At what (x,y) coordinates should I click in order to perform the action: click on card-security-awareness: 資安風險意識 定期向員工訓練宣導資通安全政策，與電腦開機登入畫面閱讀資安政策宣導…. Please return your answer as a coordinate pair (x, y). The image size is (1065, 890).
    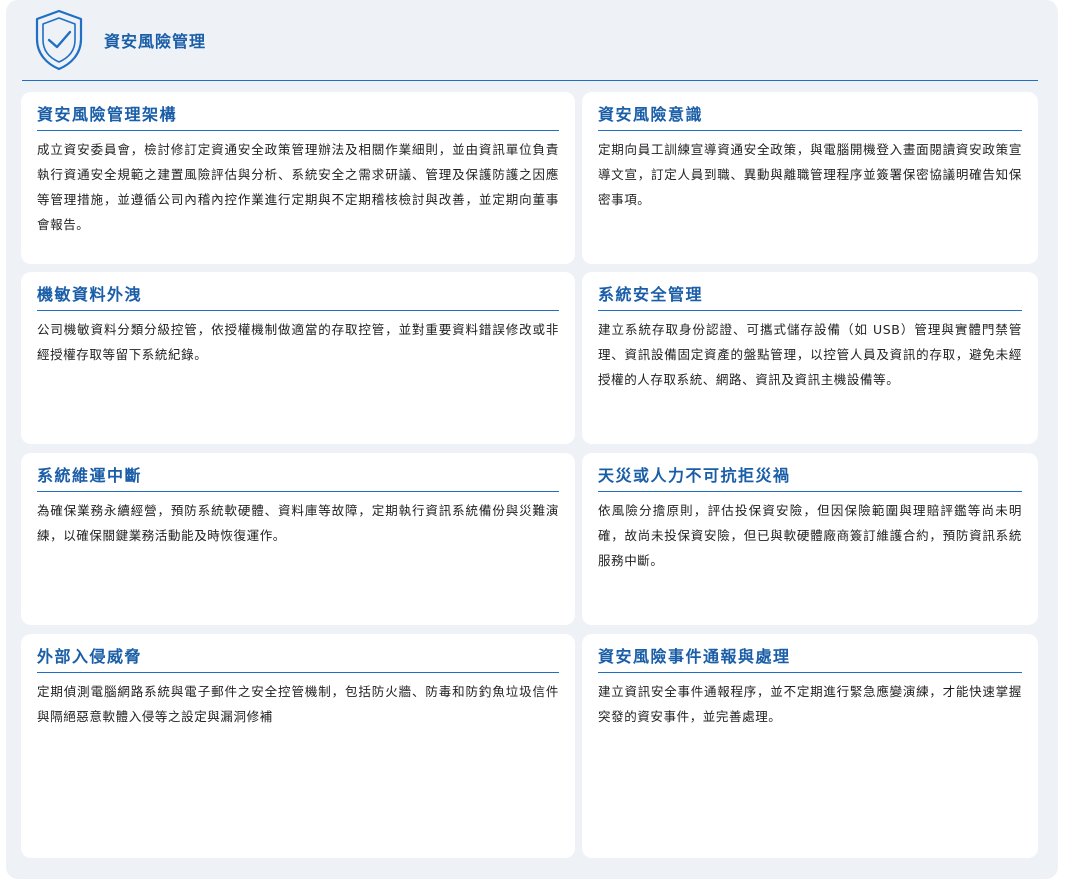
    Looking at the image, I should click on (810, 178).